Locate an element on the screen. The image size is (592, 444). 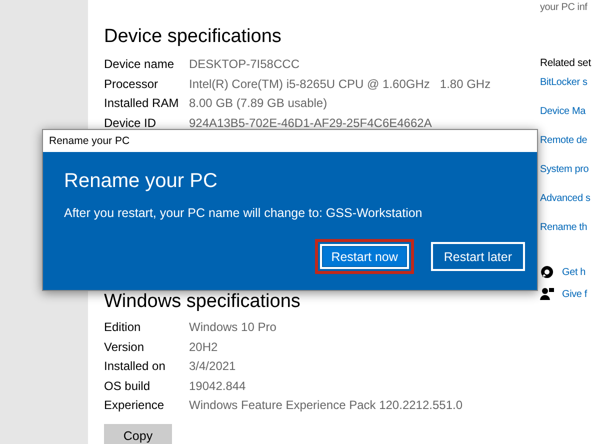
settings-link: BitLocker s is located at coordinates (566, 82).